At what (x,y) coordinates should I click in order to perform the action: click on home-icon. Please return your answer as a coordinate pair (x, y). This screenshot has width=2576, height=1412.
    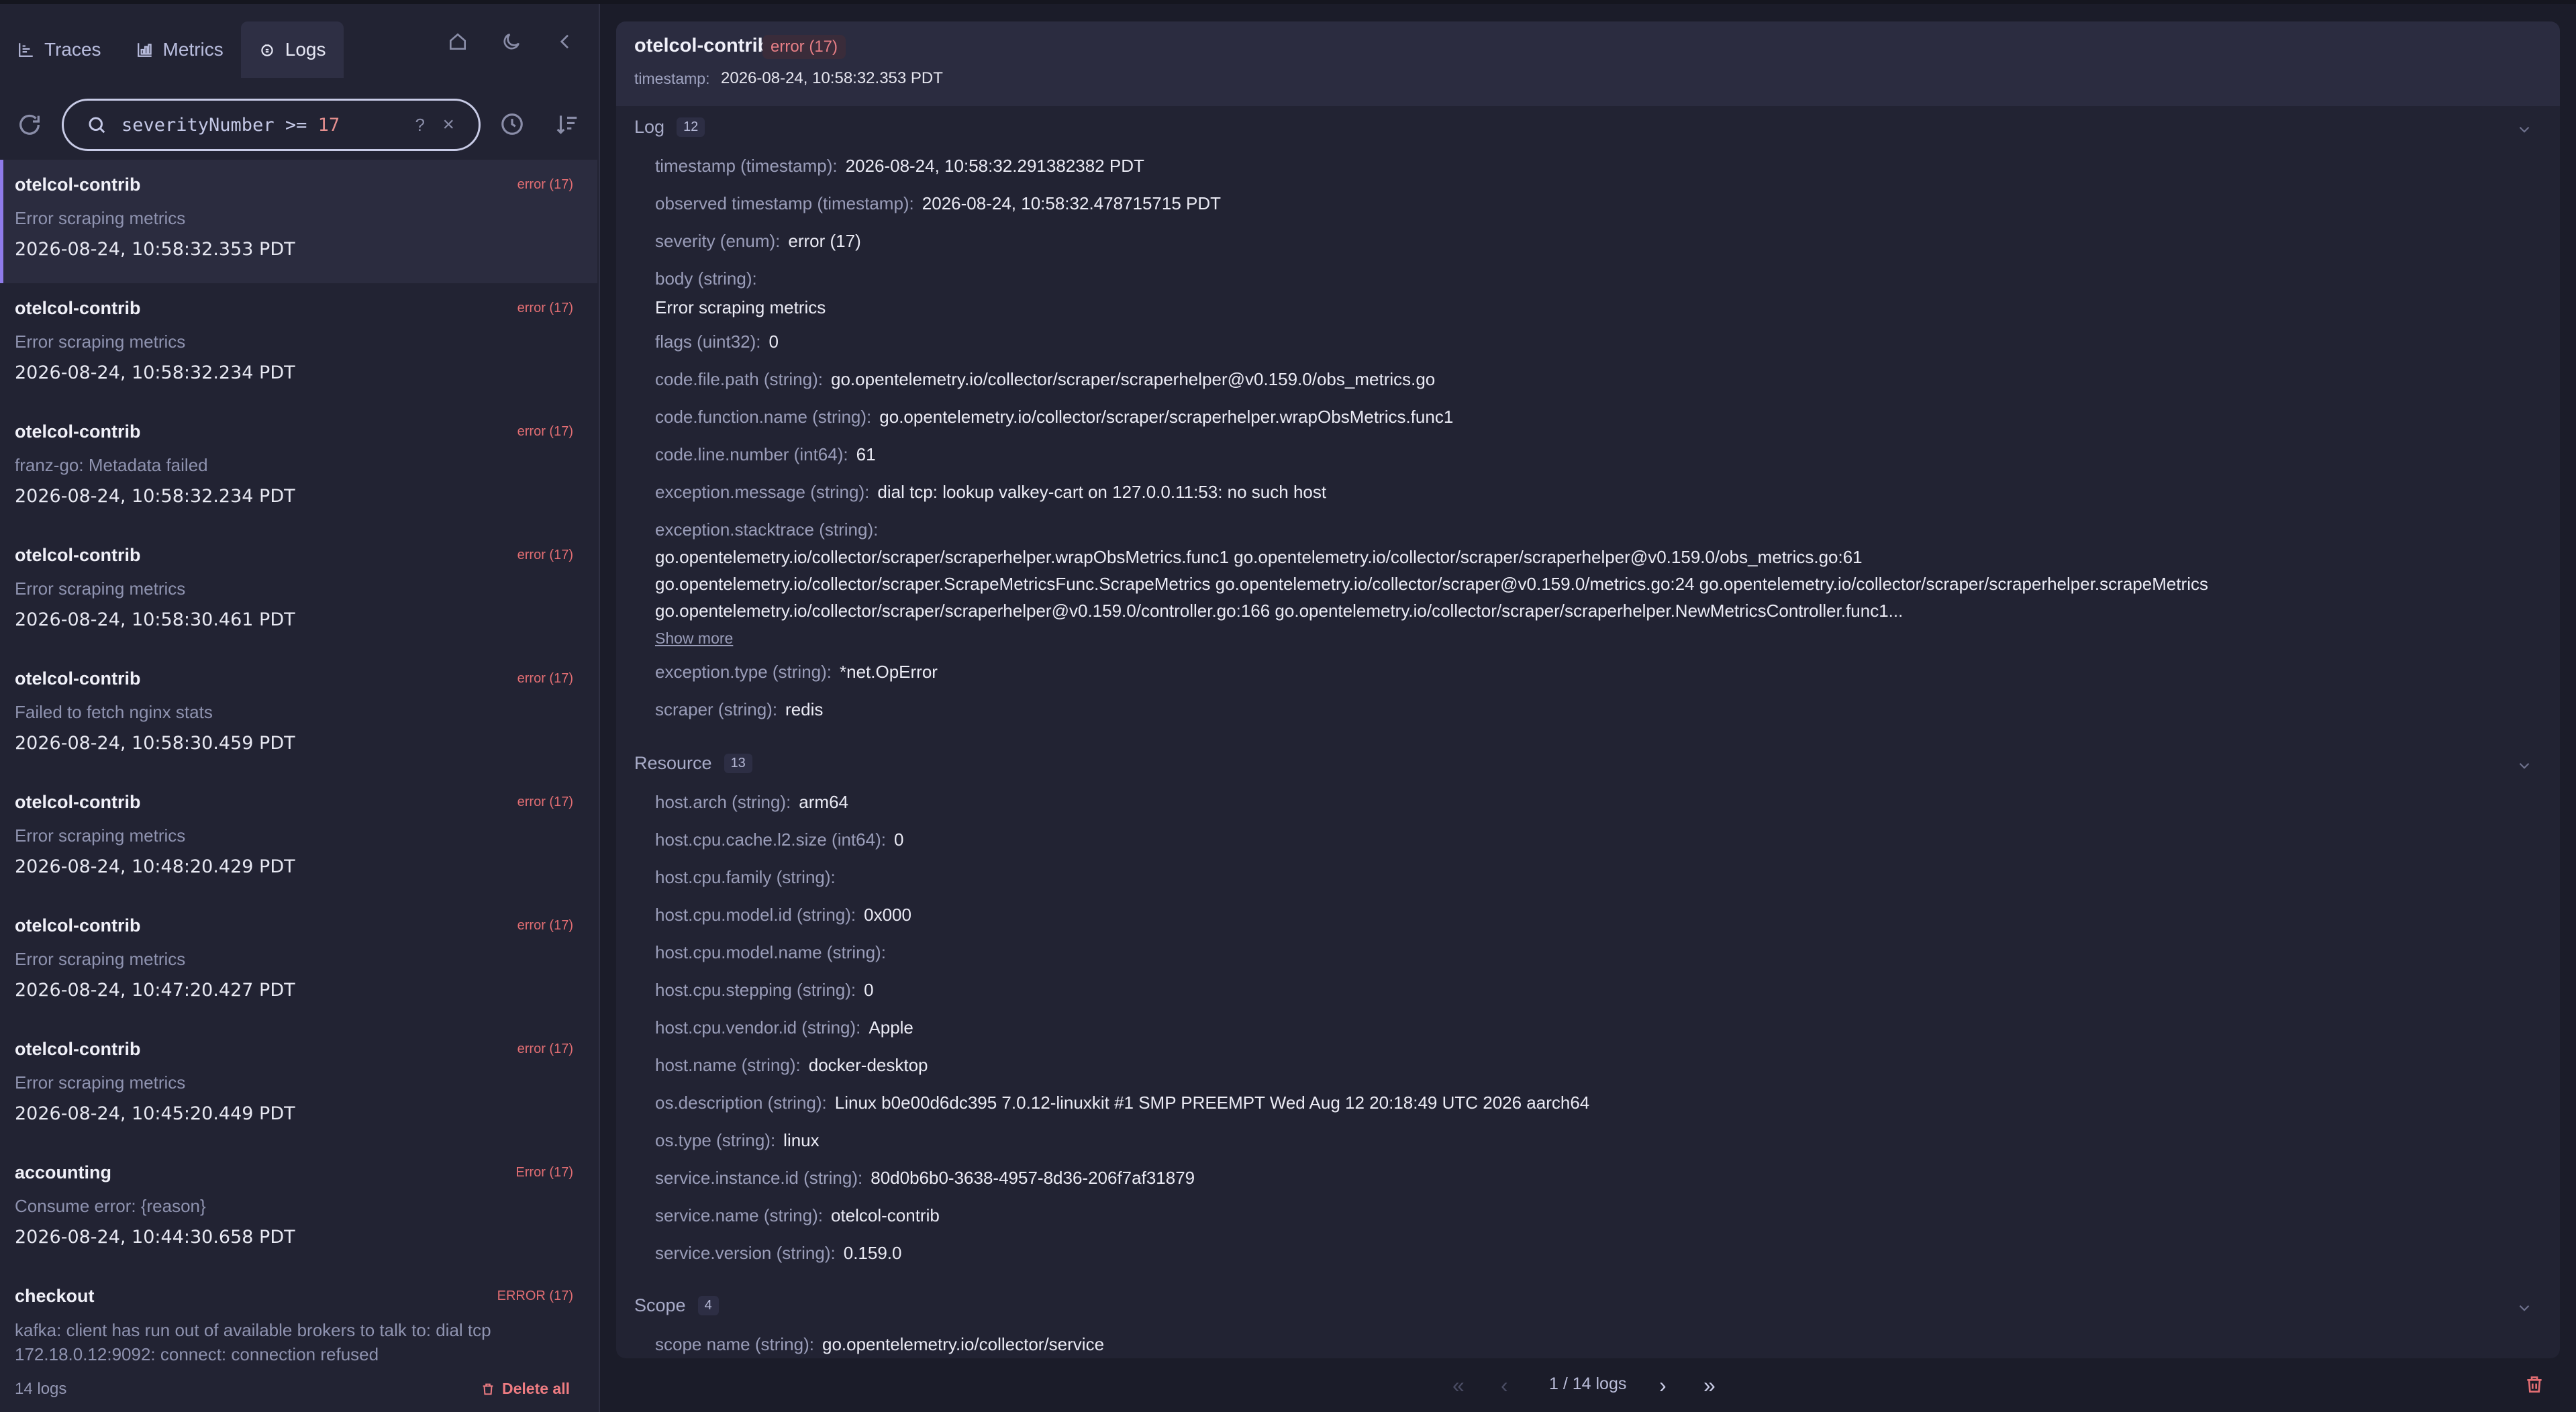
    Looking at the image, I should click on (458, 42).